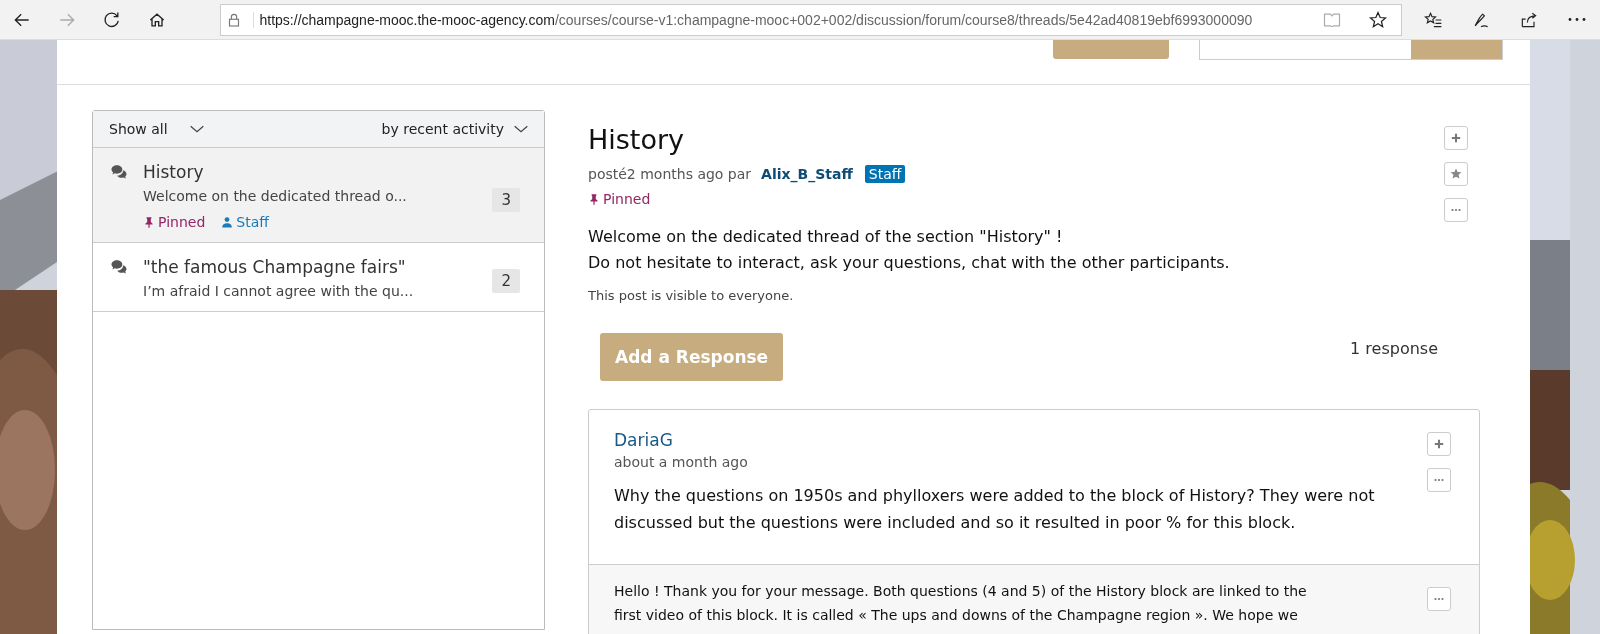  I want to click on sort-dropdown: by recent activity, so click(455, 129).